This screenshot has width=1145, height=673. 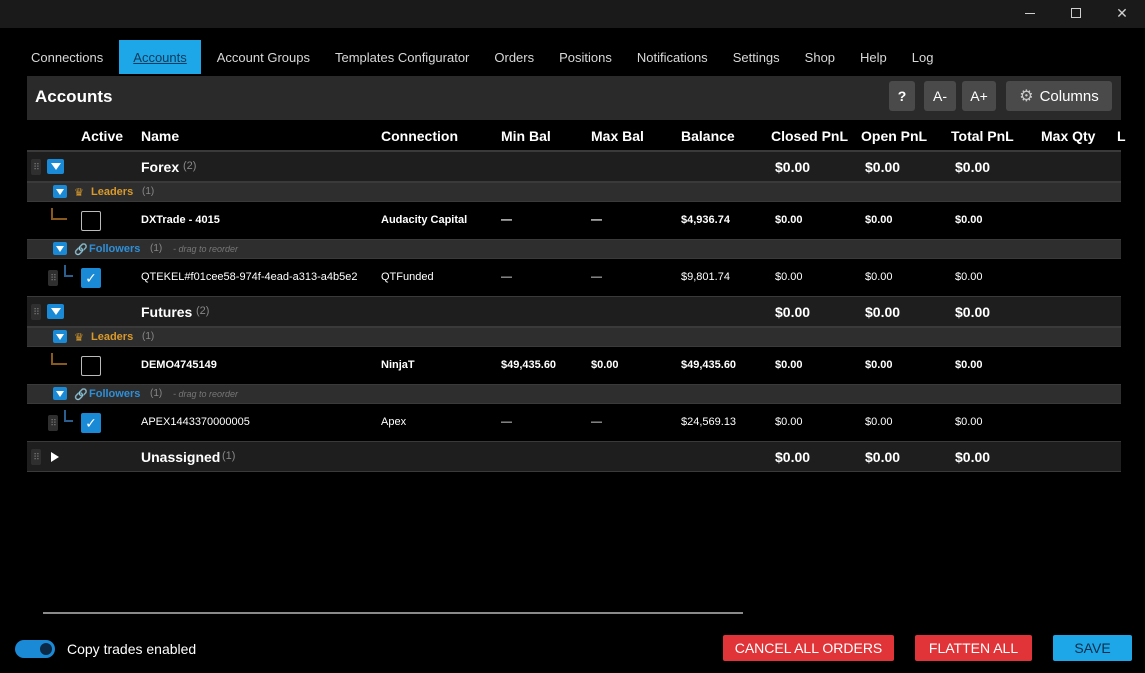 What do you see at coordinates (179, 365) in the screenshot?
I see `account-name: DEMO4745149` at bounding box center [179, 365].